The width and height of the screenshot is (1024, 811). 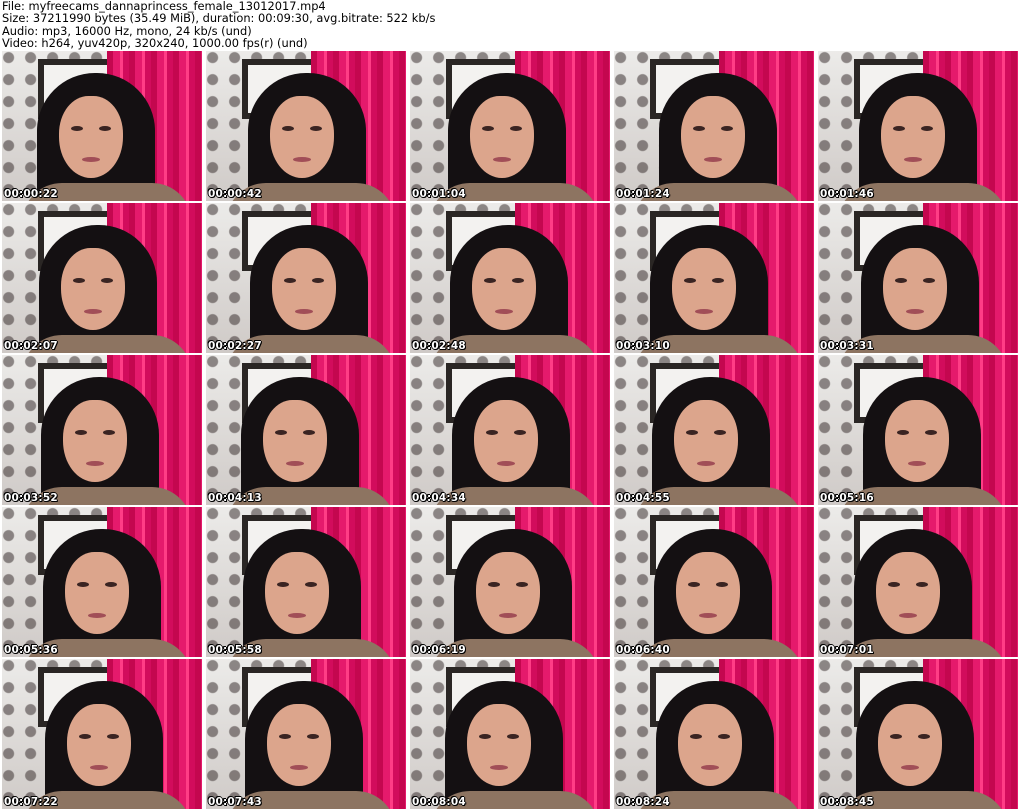 I want to click on thumbnail-frame: 00:01:46, so click(x=918, y=126).